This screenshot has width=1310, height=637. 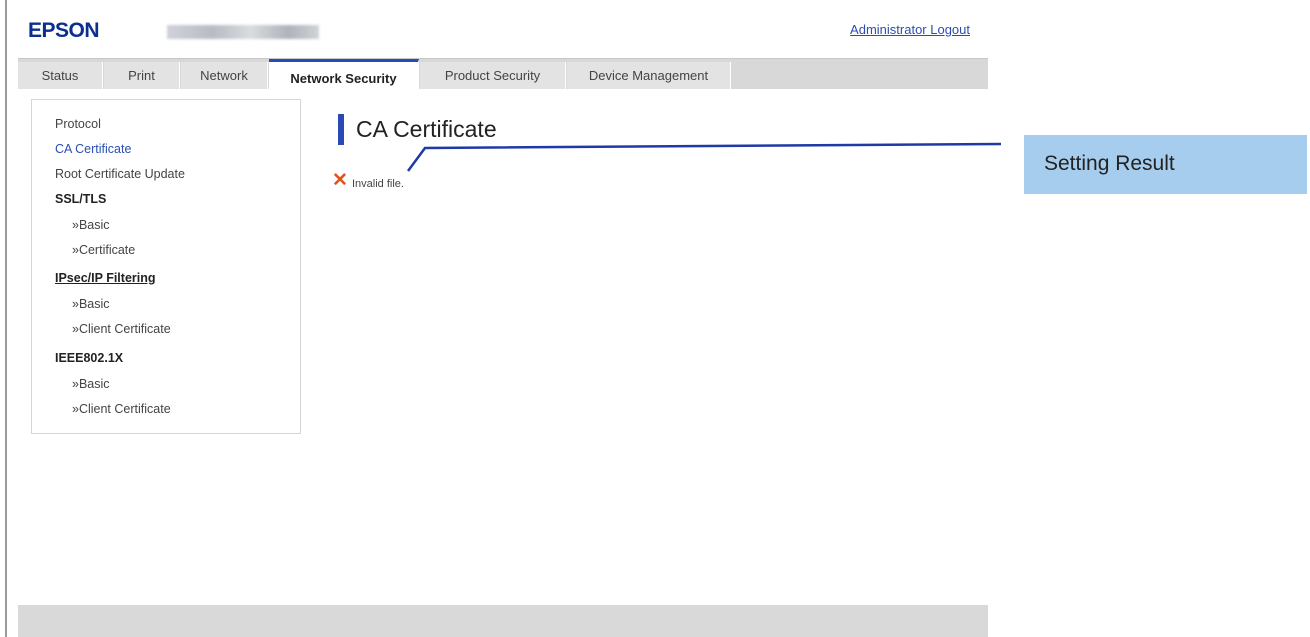 I want to click on tab-print: Print, so click(x=142, y=75).